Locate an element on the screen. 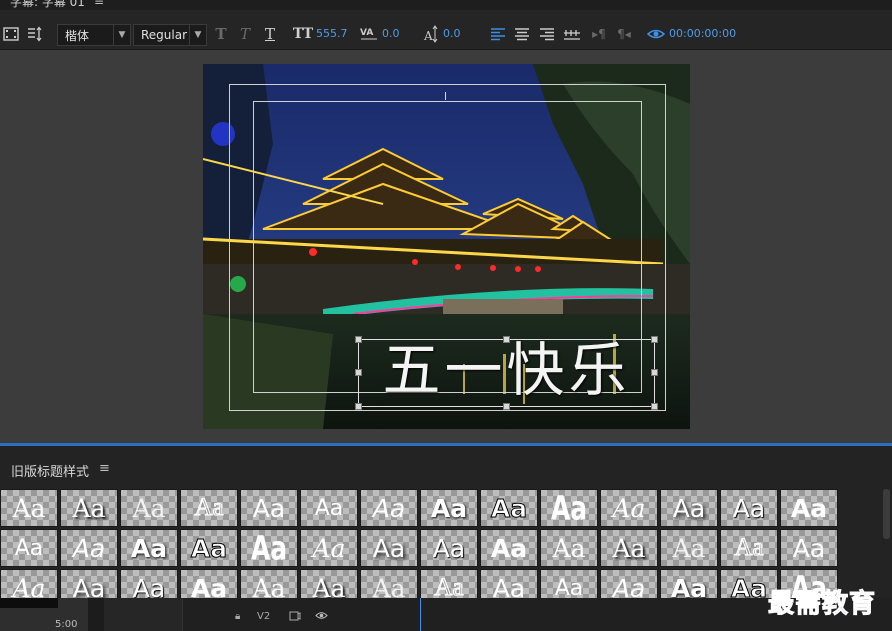 The image size is (892, 631). bold-icon: T is located at coordinates (221, 34).